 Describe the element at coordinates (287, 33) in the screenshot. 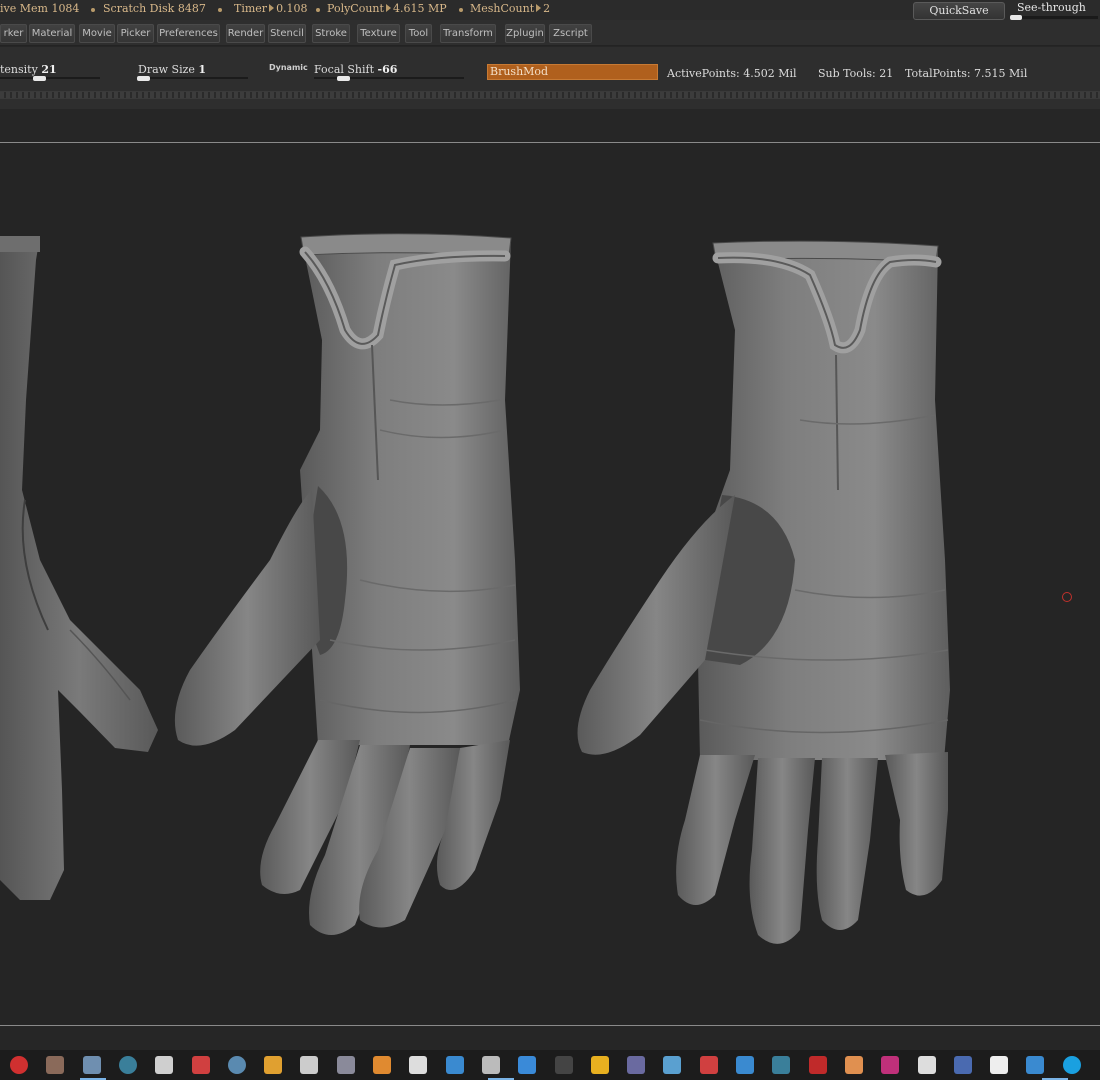

I see `menu-stencil: Stencil` at that location.